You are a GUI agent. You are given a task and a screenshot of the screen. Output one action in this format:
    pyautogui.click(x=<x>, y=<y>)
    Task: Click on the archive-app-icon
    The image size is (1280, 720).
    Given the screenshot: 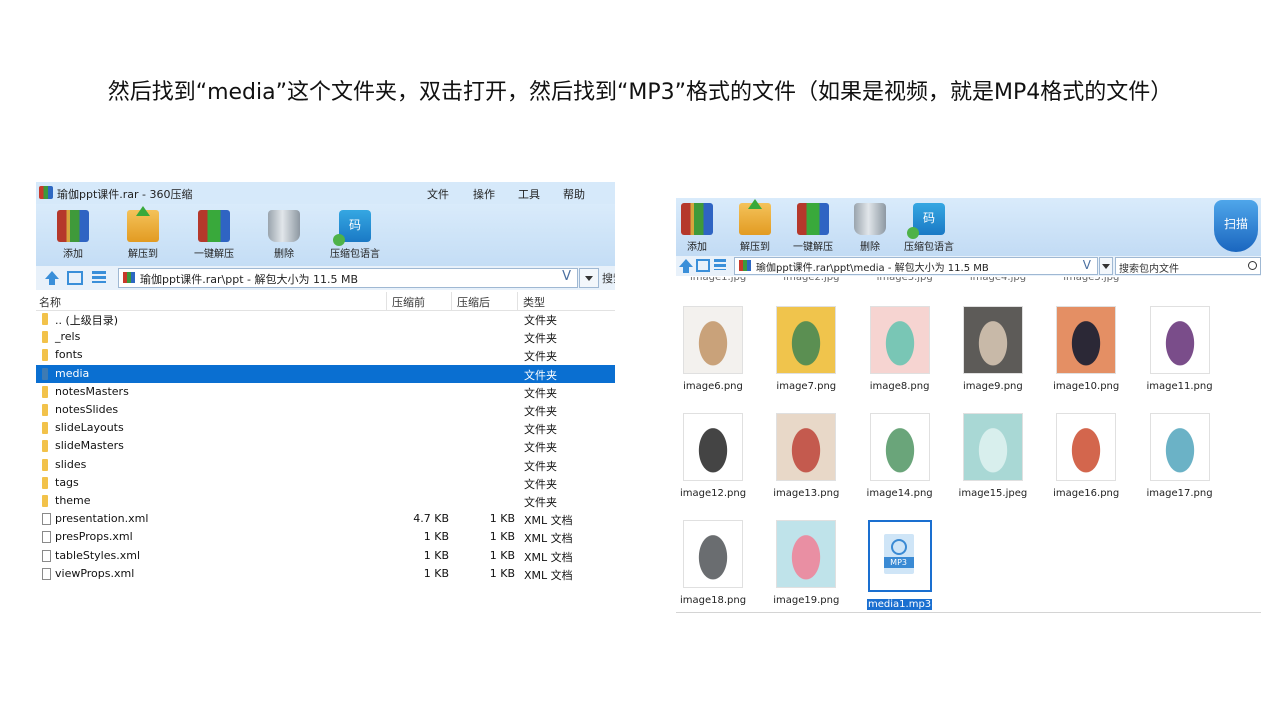 What is the action you would take?
    pyautogui.click(x=46, y=192)
    